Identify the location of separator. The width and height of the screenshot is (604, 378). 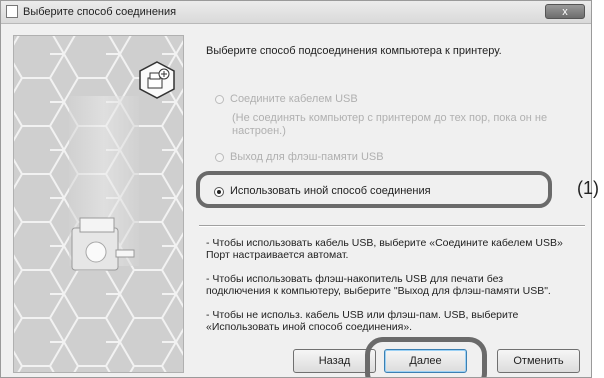
(392, 226).